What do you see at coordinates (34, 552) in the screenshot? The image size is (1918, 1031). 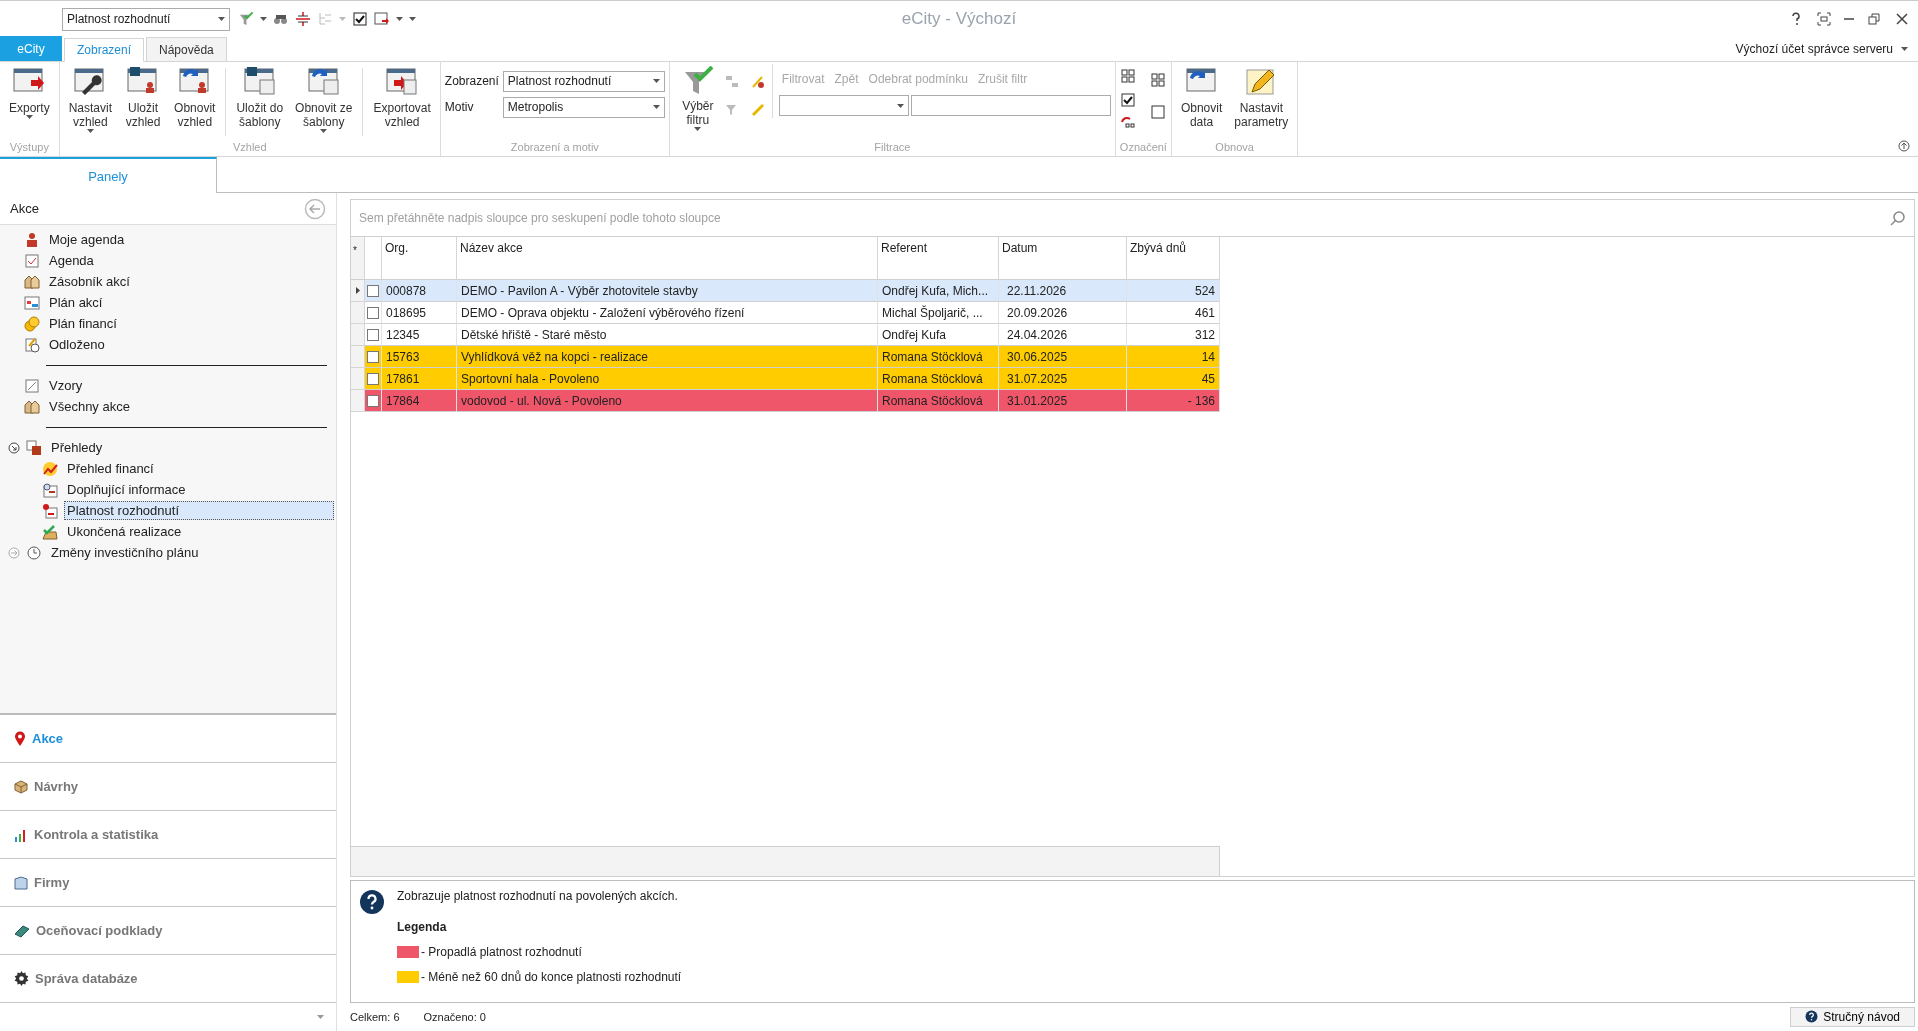 I see `clock-icon` at bounding box center [34, 552].